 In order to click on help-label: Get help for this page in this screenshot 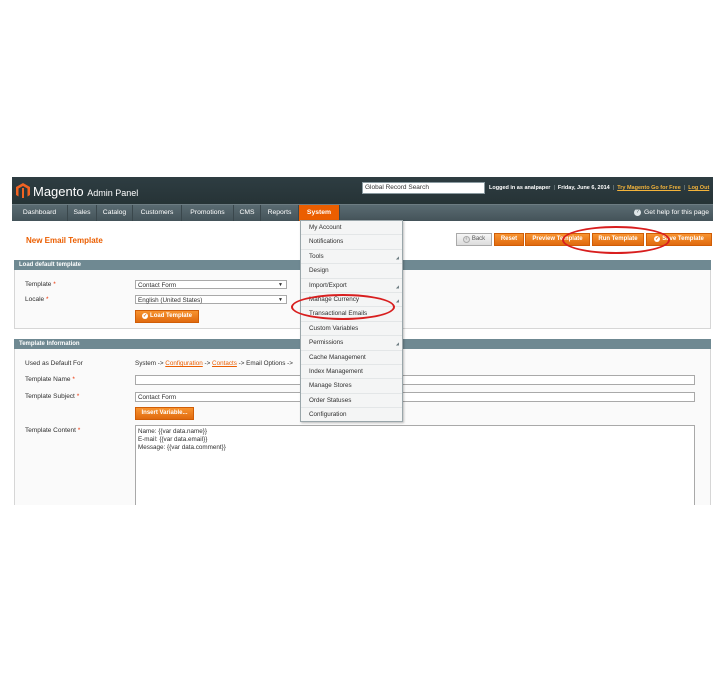, I will do `click(676, 212)`.